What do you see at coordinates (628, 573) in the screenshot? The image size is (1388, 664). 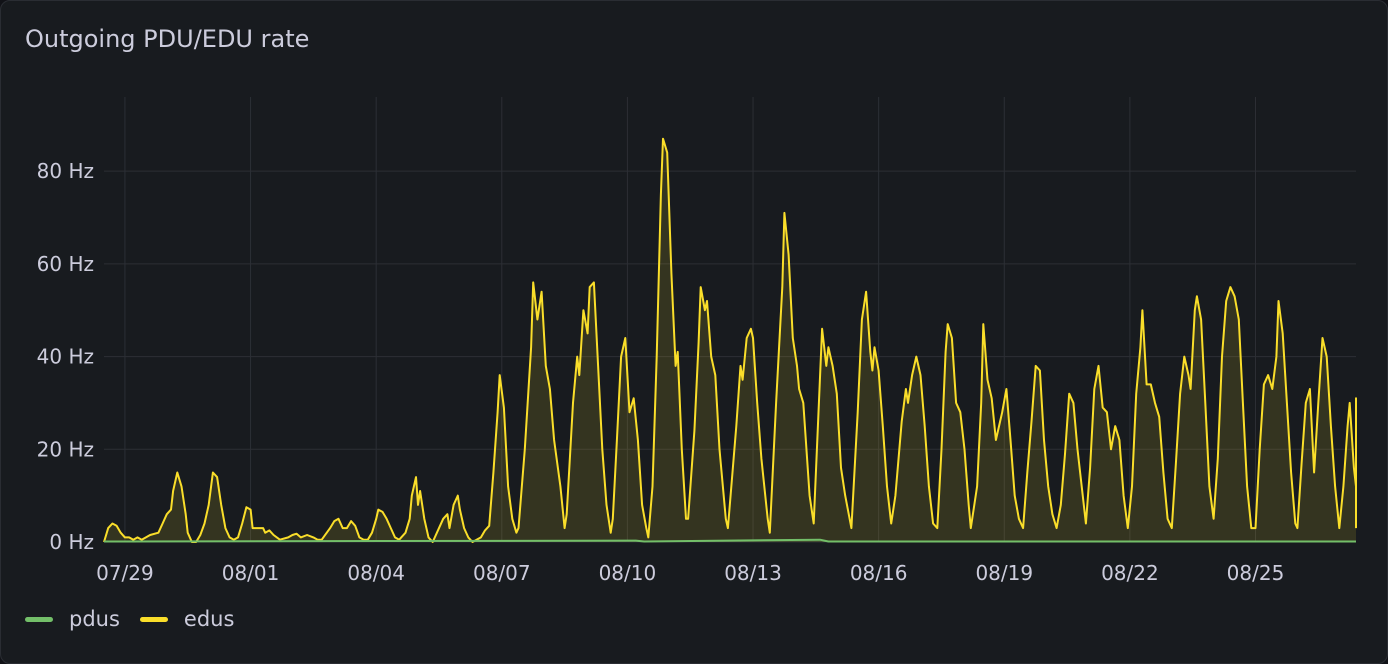 I see `x-tick-label: 08/10` at bounding box center [628, 573].